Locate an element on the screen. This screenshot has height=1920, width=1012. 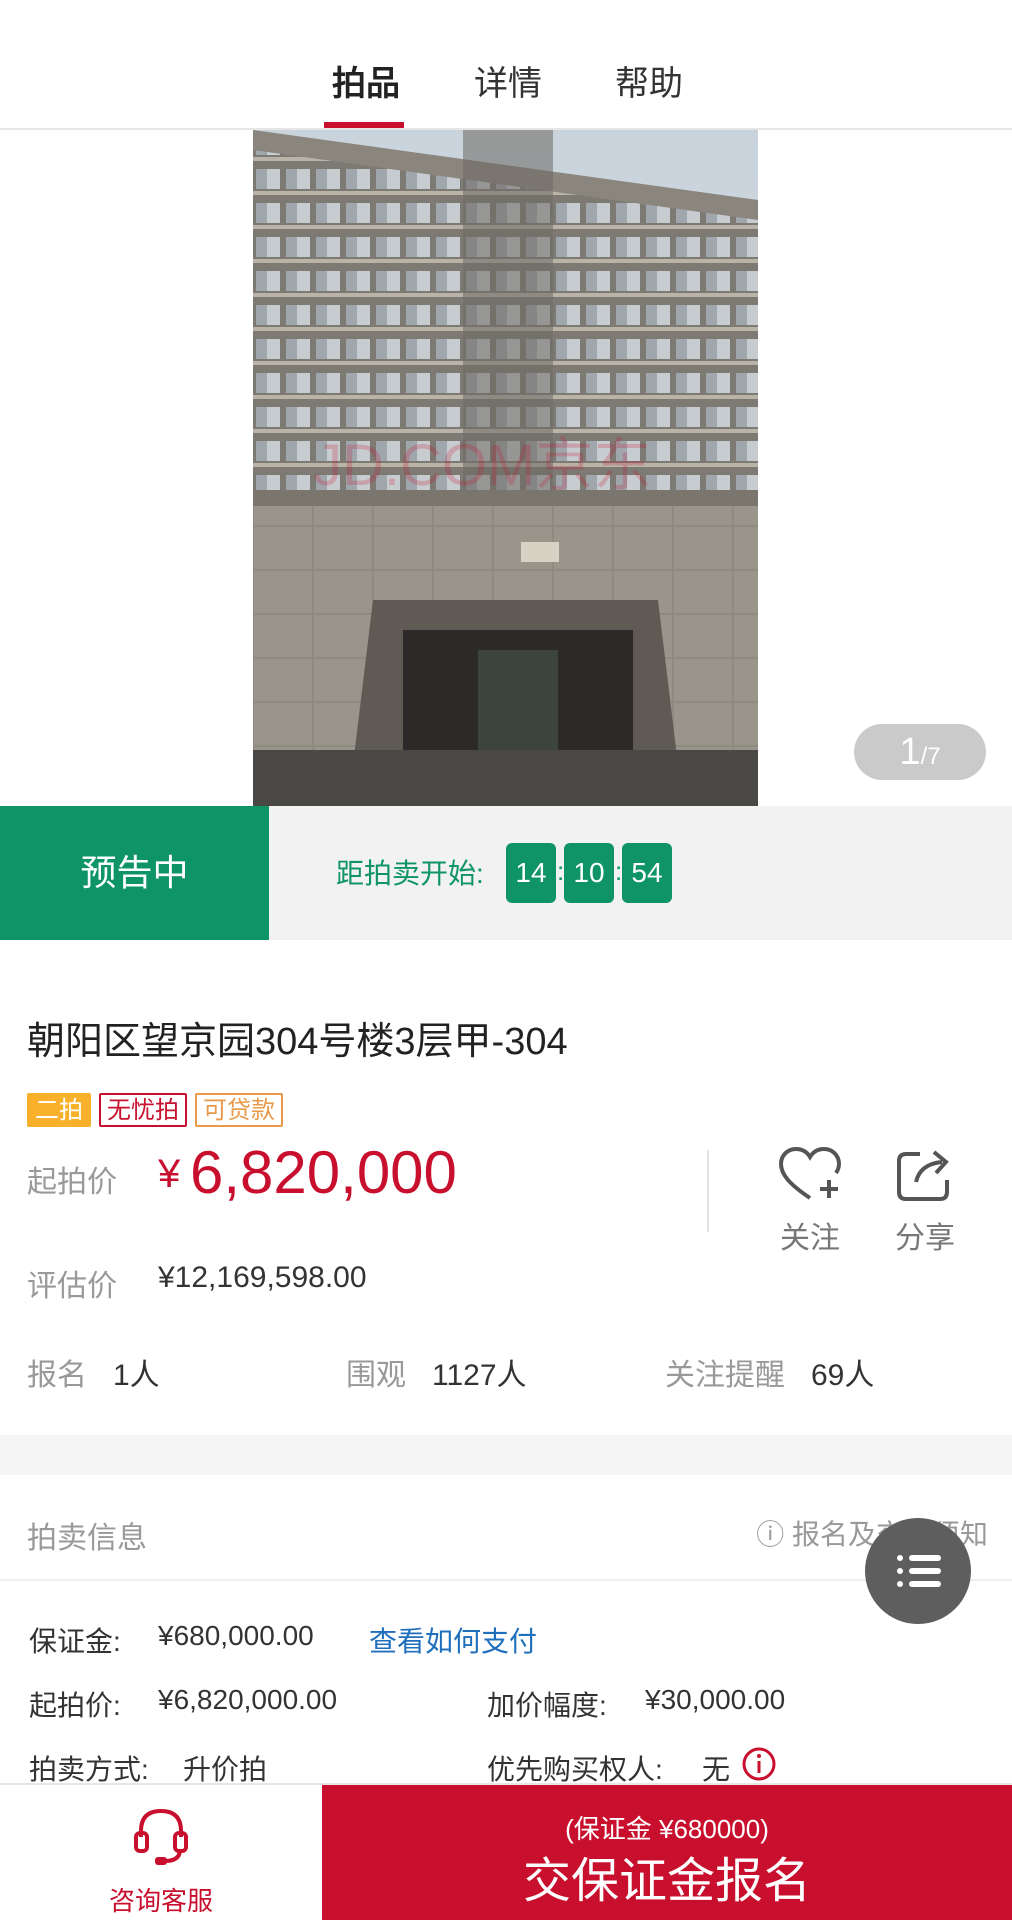
customer-service-label: 咨询客服 is located at coordinates (160, 1901).